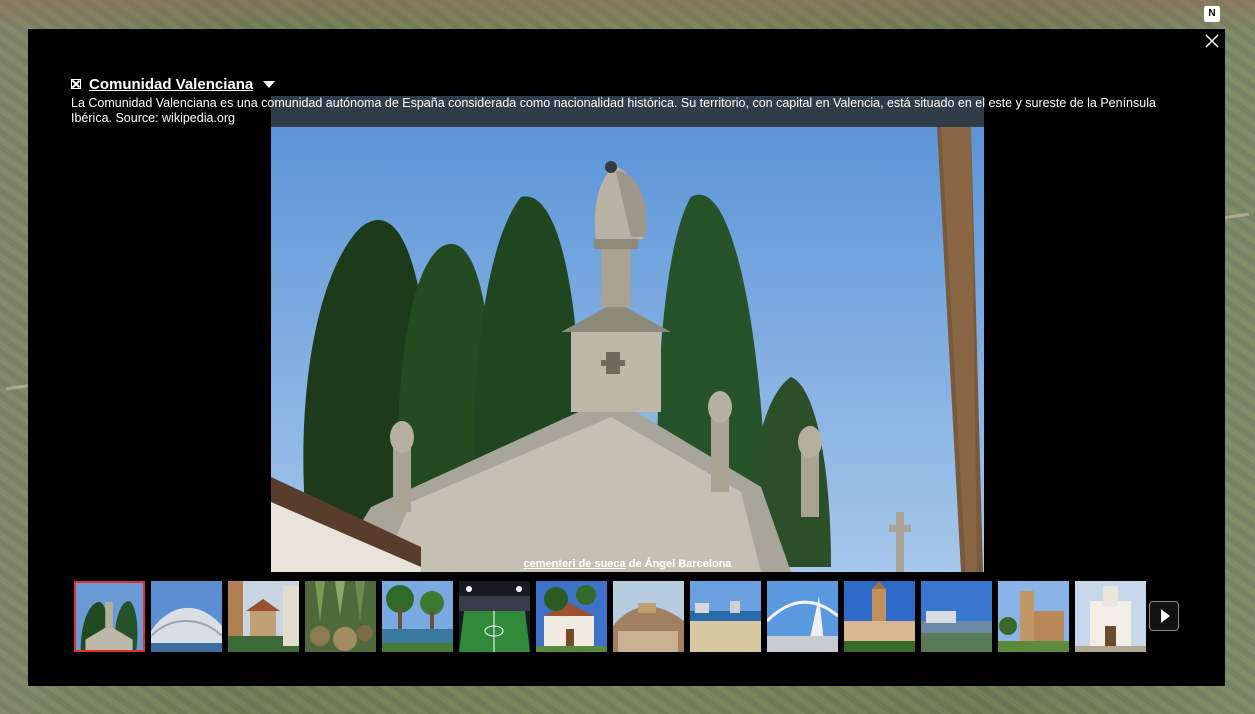 The height and width of the screenshot is (714, 1255). What do you see at coordinates (186, 616) in the screenshot?
I see `thumb-2-arts-city` at bounding box center [186, 616].